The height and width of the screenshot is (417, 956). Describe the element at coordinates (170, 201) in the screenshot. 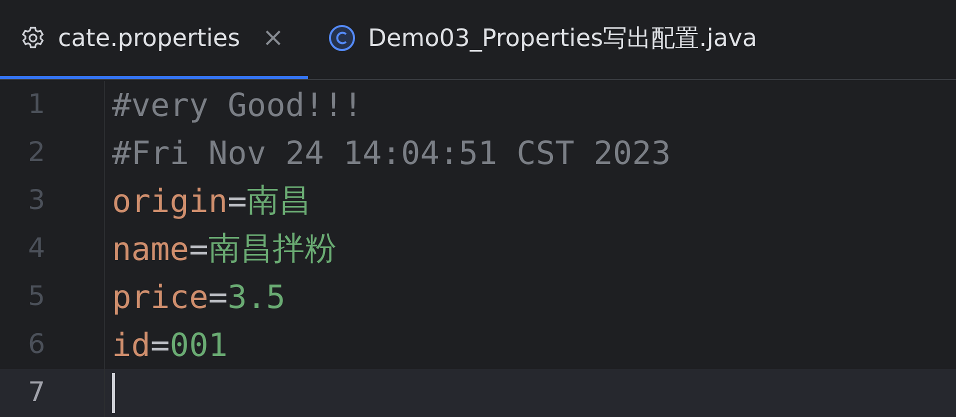

I see `property-key: origin` at that location.